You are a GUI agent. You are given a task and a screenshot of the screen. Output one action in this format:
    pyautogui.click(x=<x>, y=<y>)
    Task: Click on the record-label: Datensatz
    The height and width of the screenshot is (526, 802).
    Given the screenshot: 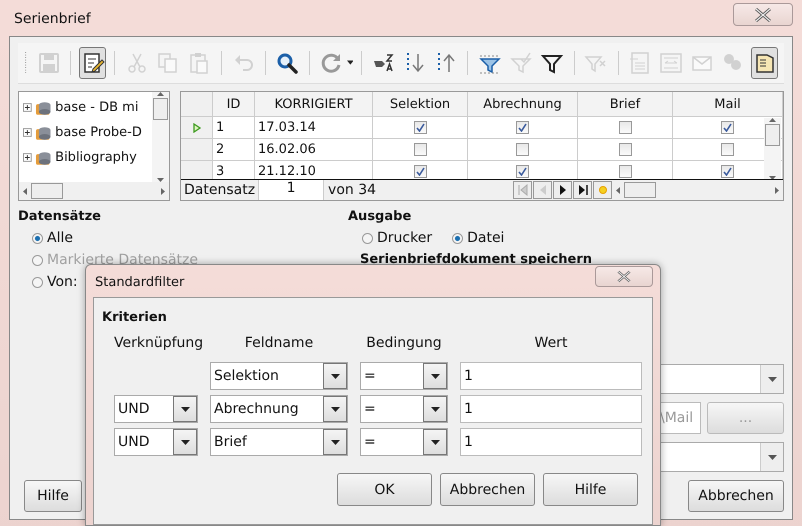 What is the action you would take?
    pyautogui.click(x=219, y=190)
    